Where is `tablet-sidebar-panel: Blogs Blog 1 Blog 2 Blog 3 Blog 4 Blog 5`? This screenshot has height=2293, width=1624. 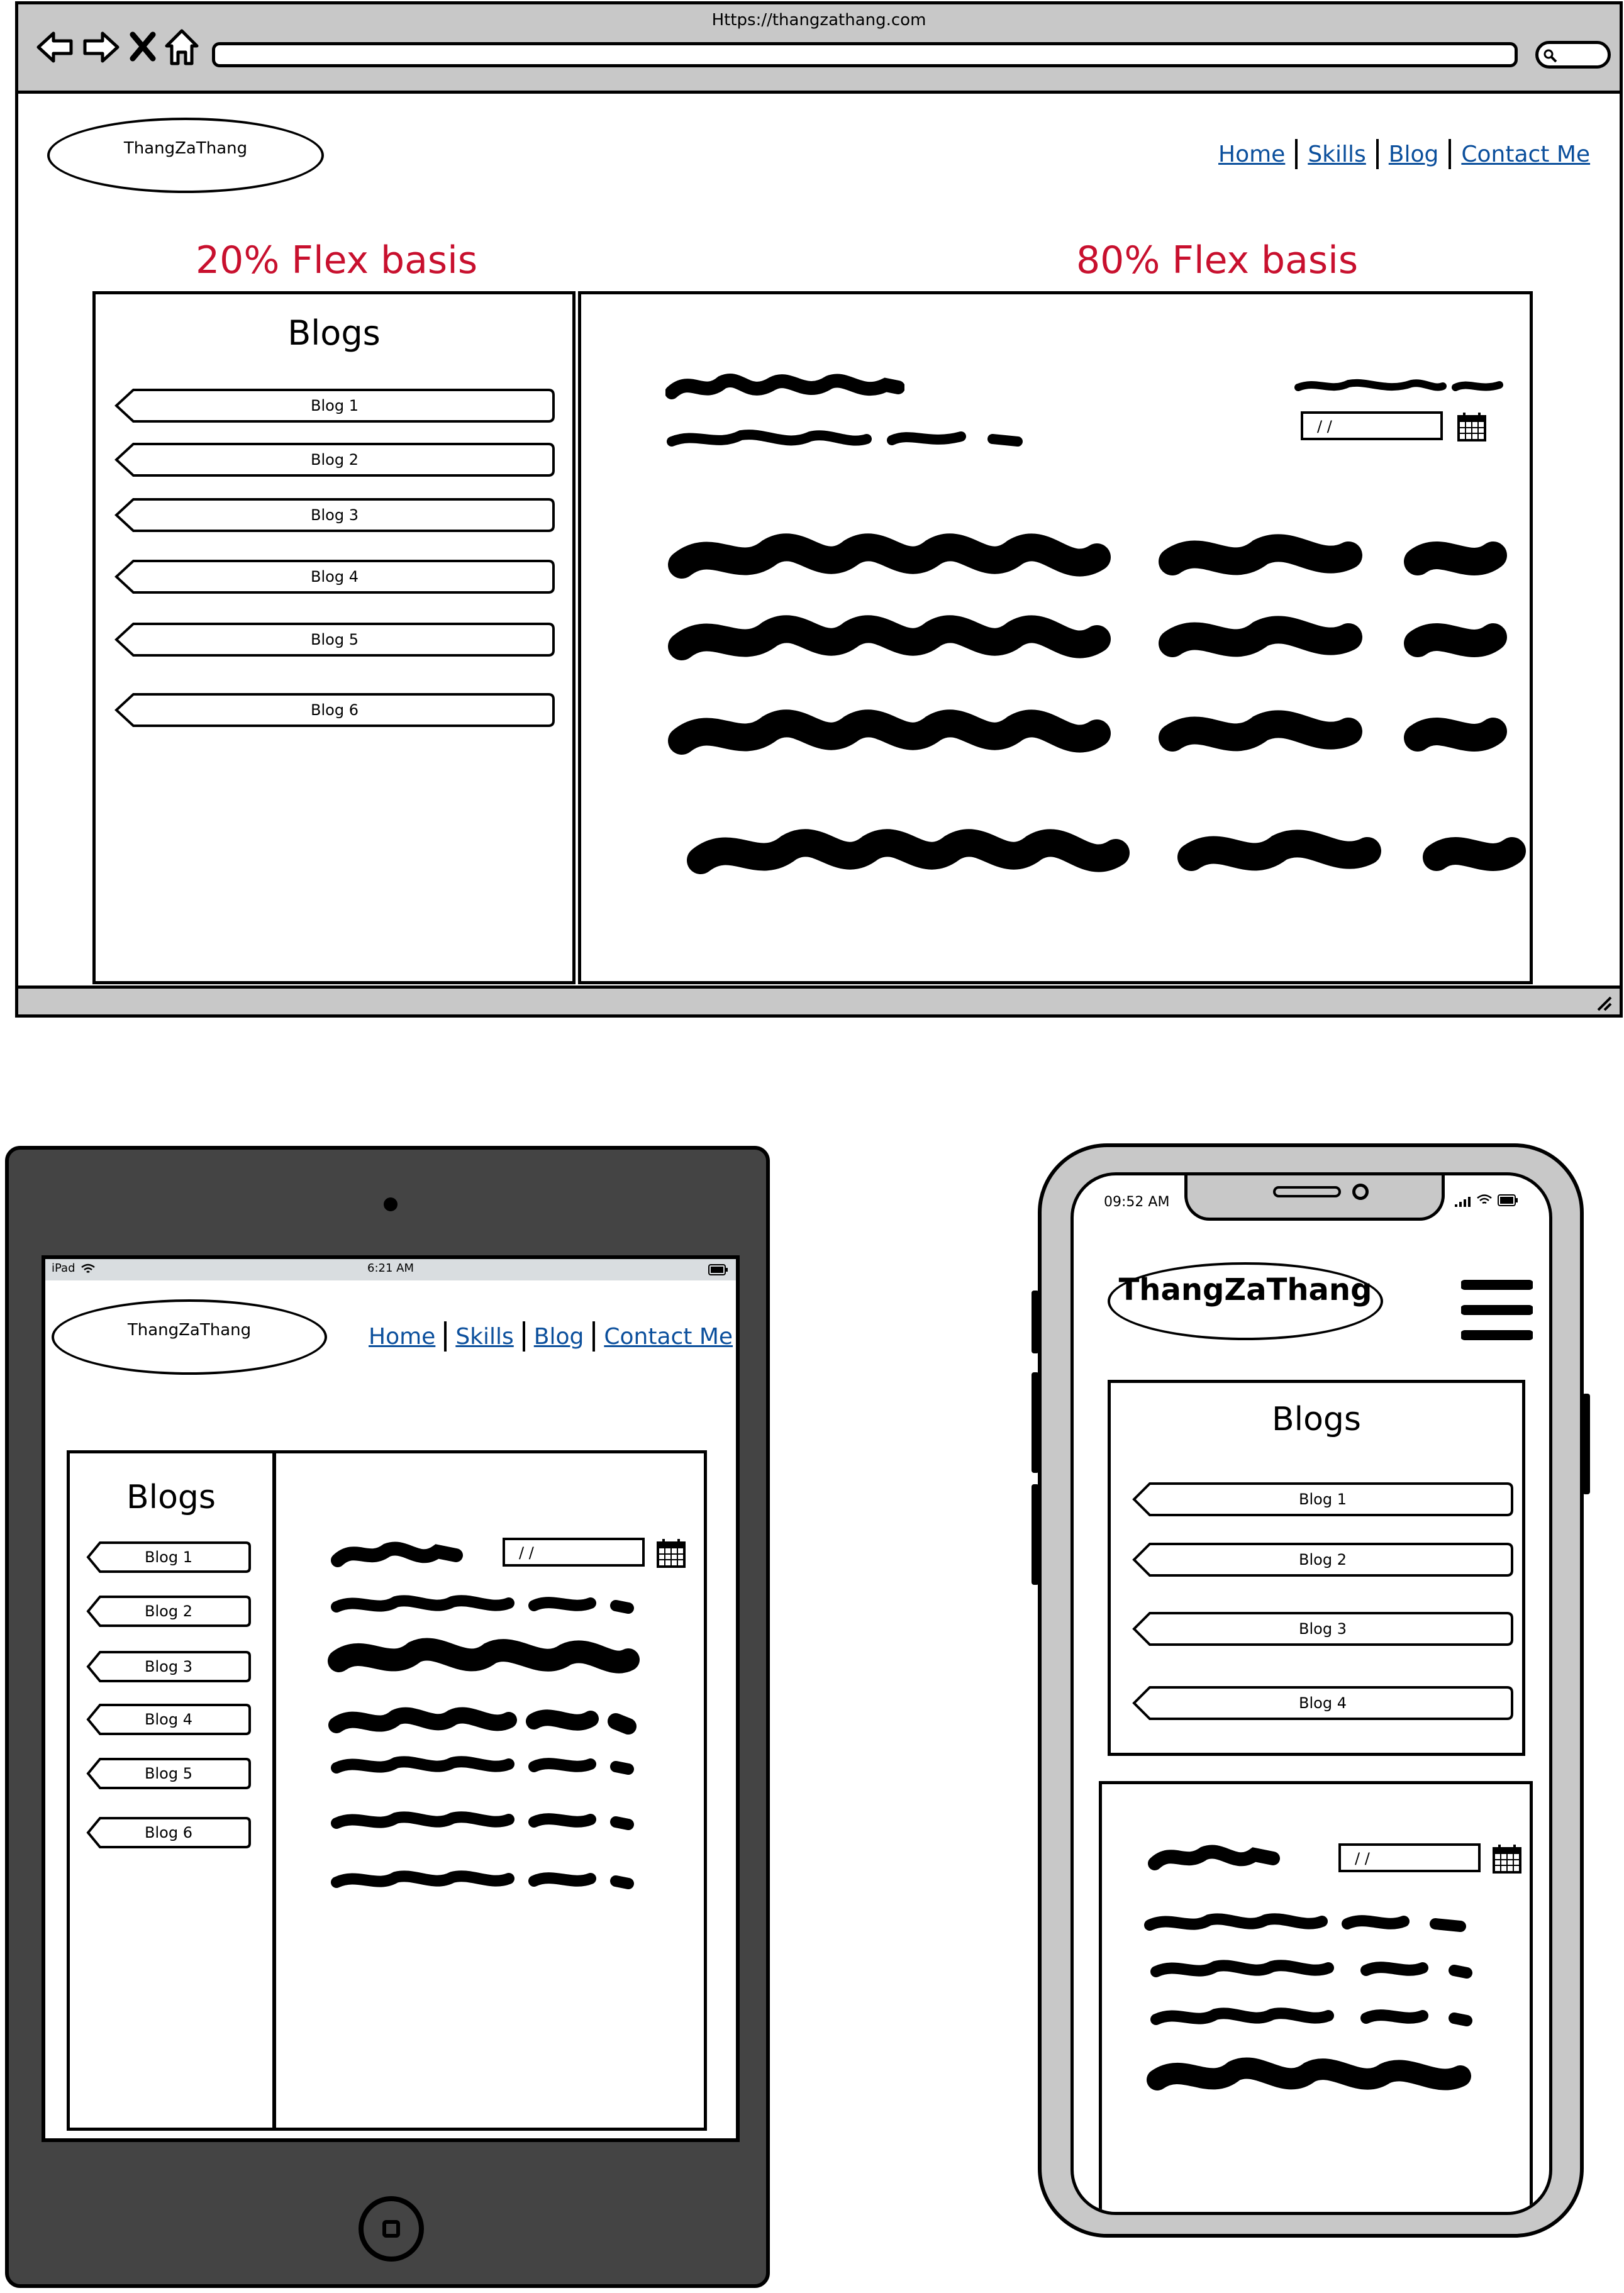 tablet-sidebar-panel: Blogs Blog 1 Blog 2 Blog 3 Blog 4 Blog 5 is located at coordinates (171, 1791).